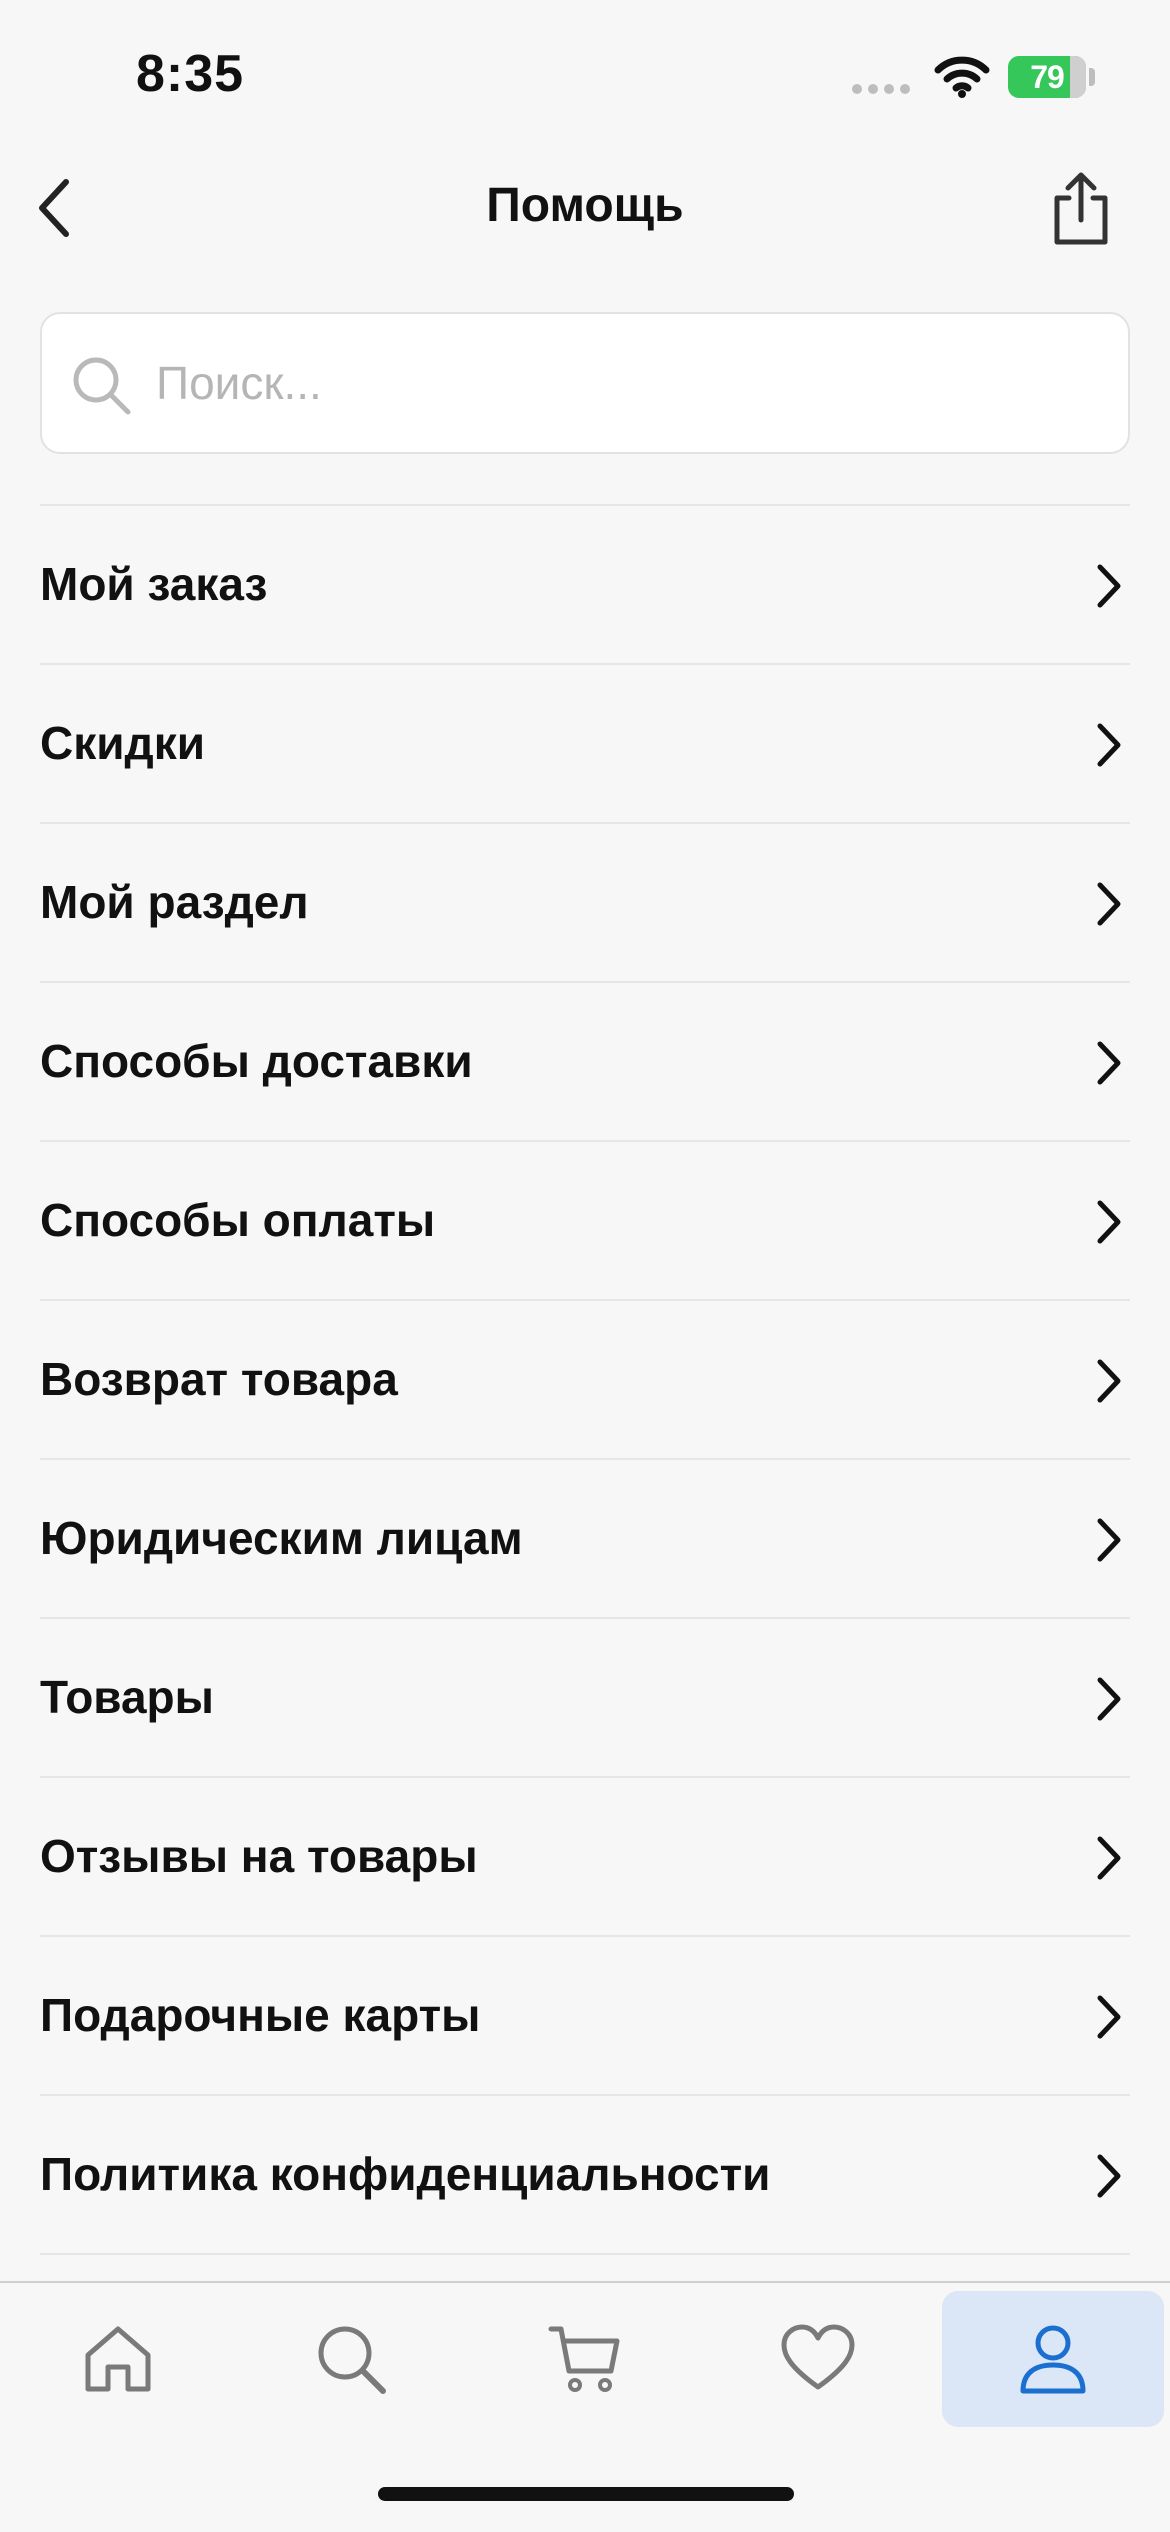  Describe the element at coordinates (883, 89) in the screenshot. I see `cellular-signal-icon` at that location.